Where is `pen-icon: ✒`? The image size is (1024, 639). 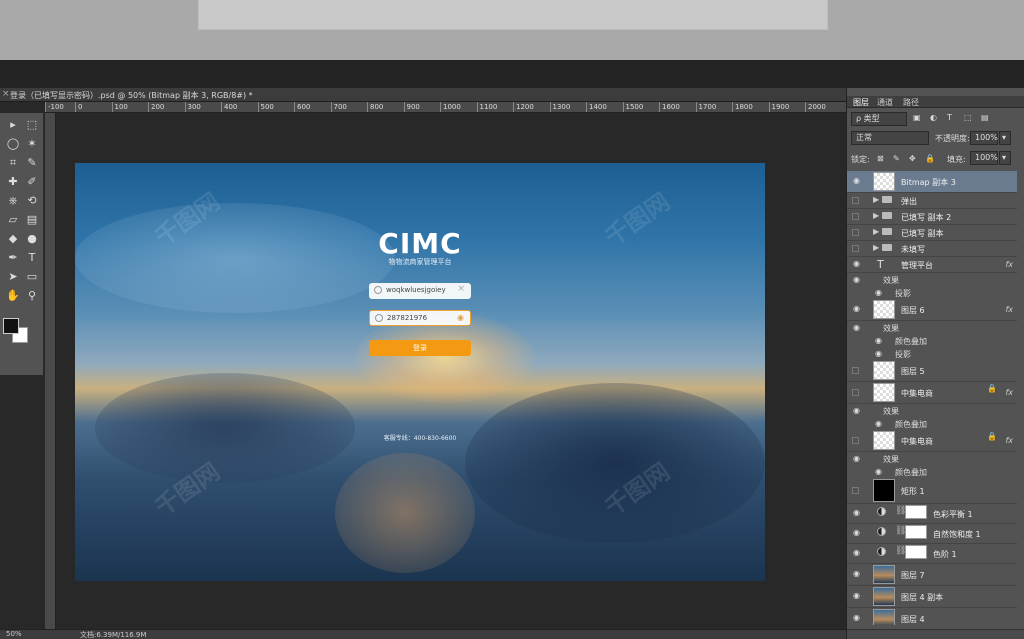 pen-icon: ✒ is located at coordinates (13, 258).